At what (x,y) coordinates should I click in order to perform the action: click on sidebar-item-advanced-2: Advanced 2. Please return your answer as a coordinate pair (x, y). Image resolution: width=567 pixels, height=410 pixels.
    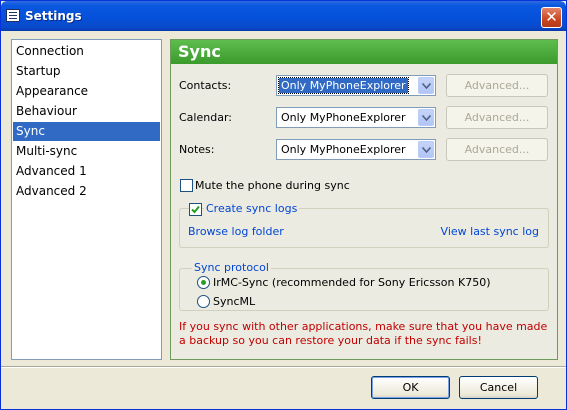
    Looking at the image, I should click on (86, 191).